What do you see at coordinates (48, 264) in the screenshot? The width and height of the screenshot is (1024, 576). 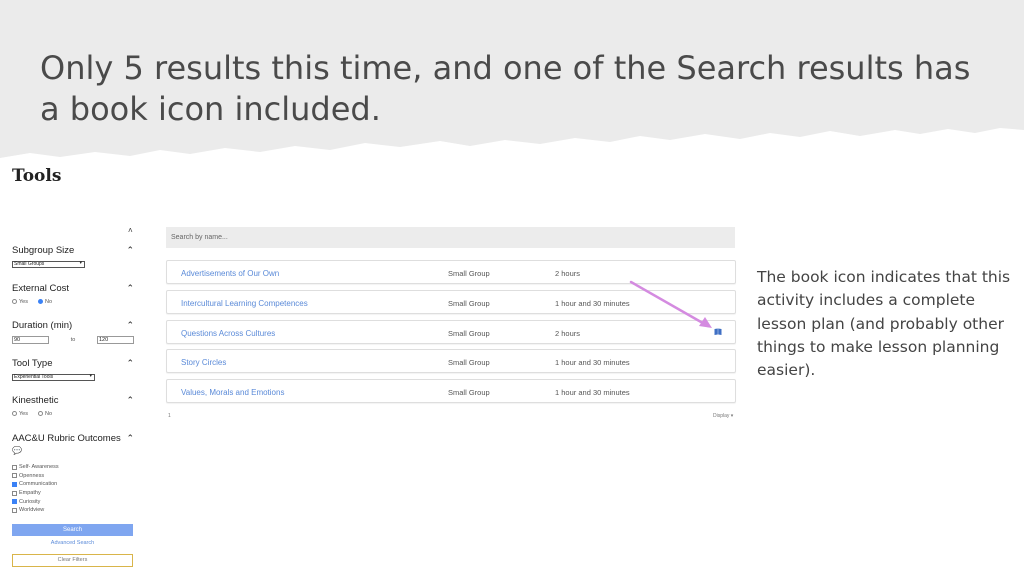 I see `subgroup-size-select: Small Groups` at bounding box center [48, 264].